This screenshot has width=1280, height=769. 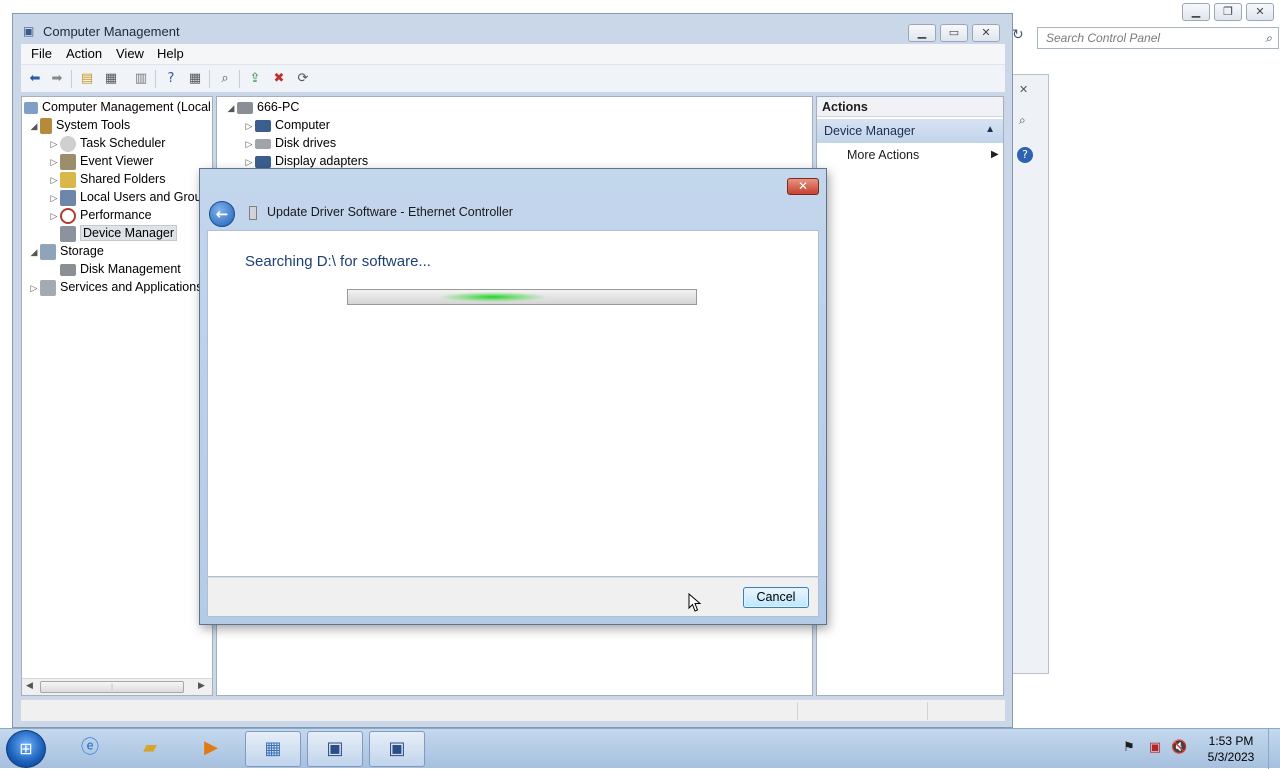 What do you see at coordinates (87, 79) in the screenshot?
I see `up-folder-icon: ▤` at bounding box center [87, 79].